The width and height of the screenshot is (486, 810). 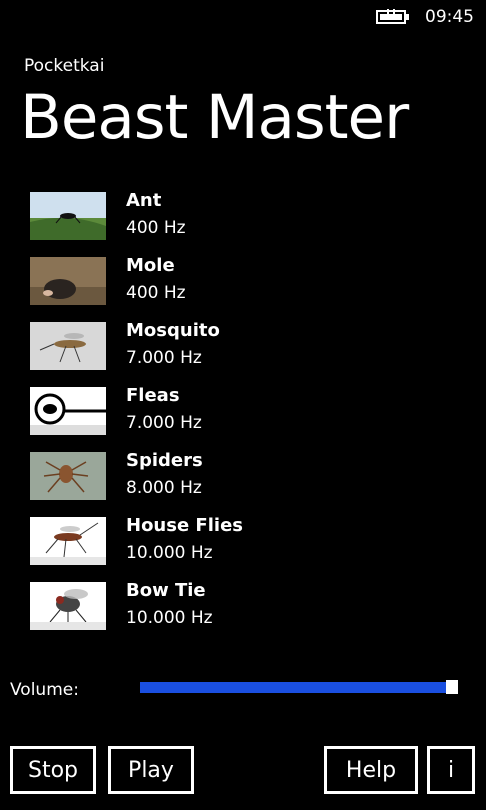 What do you see at coordinates (68, 411) in the screenshot?
I see `fleas-thumbnail` at bounding box center [68, 411].